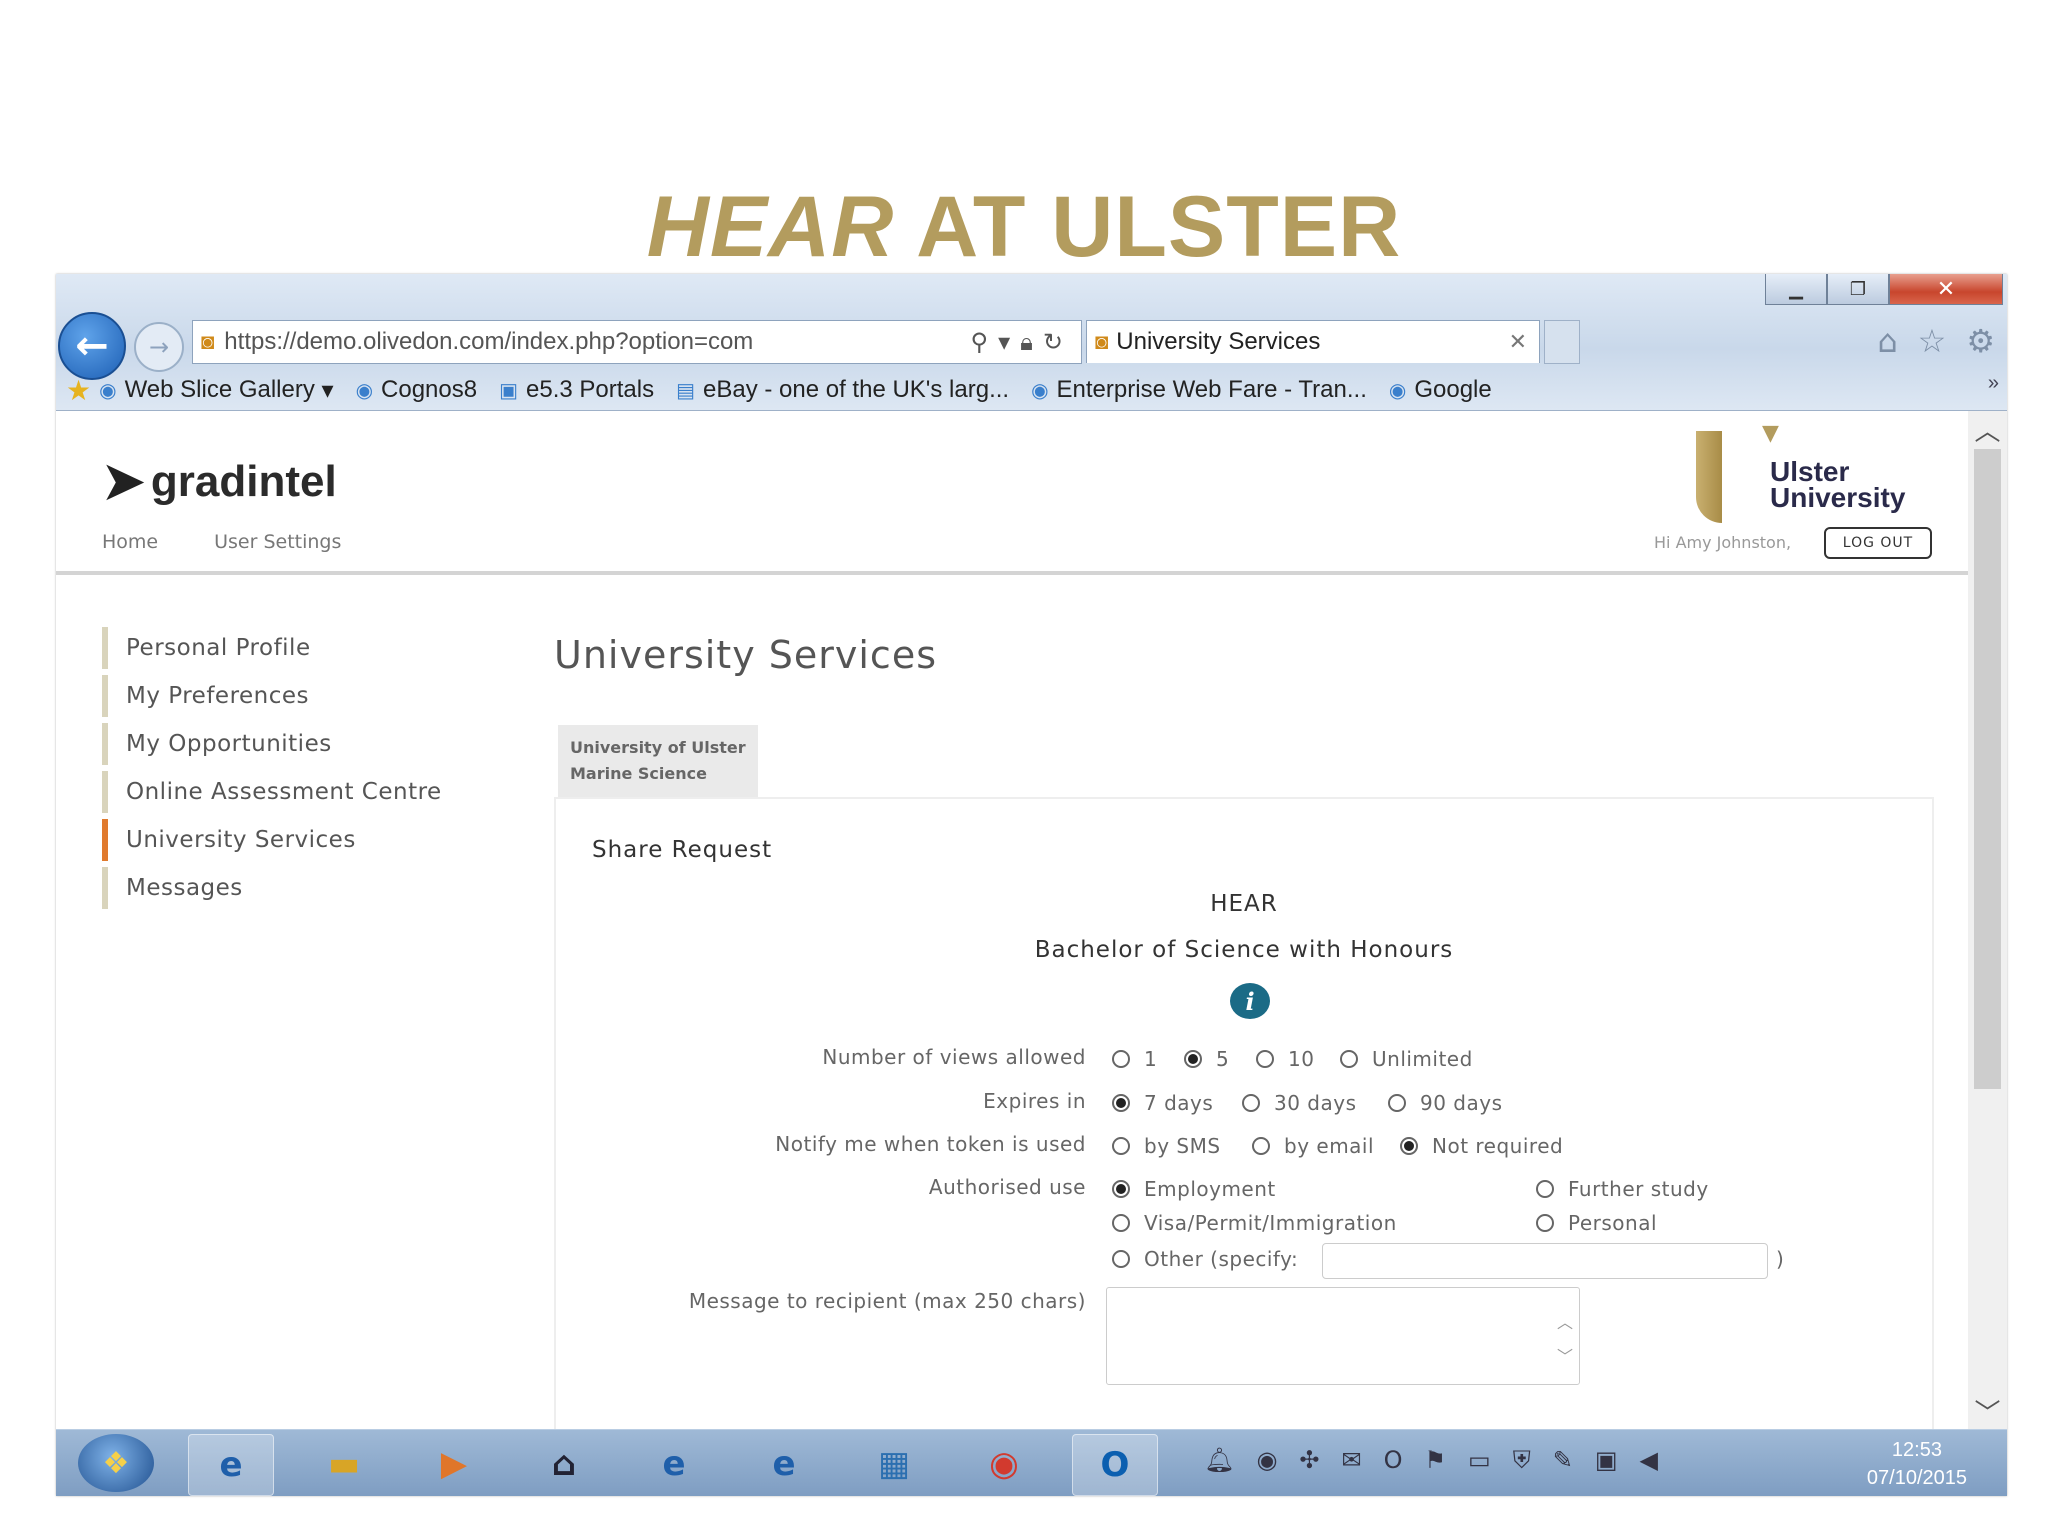  I want to click on maximize-button: ❐, so click(1858, 289).